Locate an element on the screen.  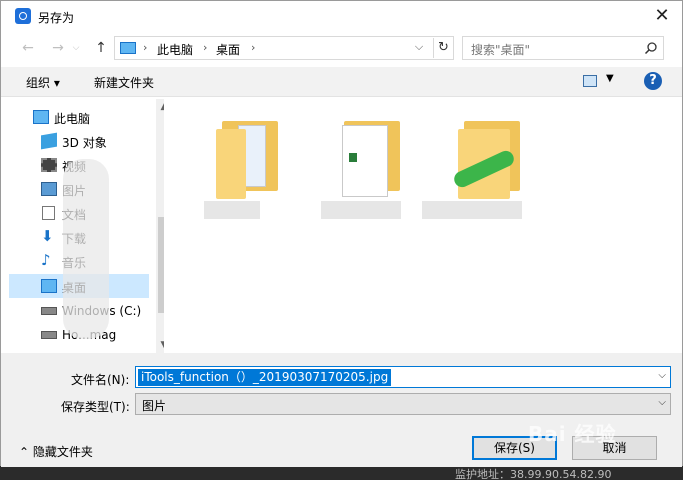
scroll-thumb is located at coordinates (161, 265).